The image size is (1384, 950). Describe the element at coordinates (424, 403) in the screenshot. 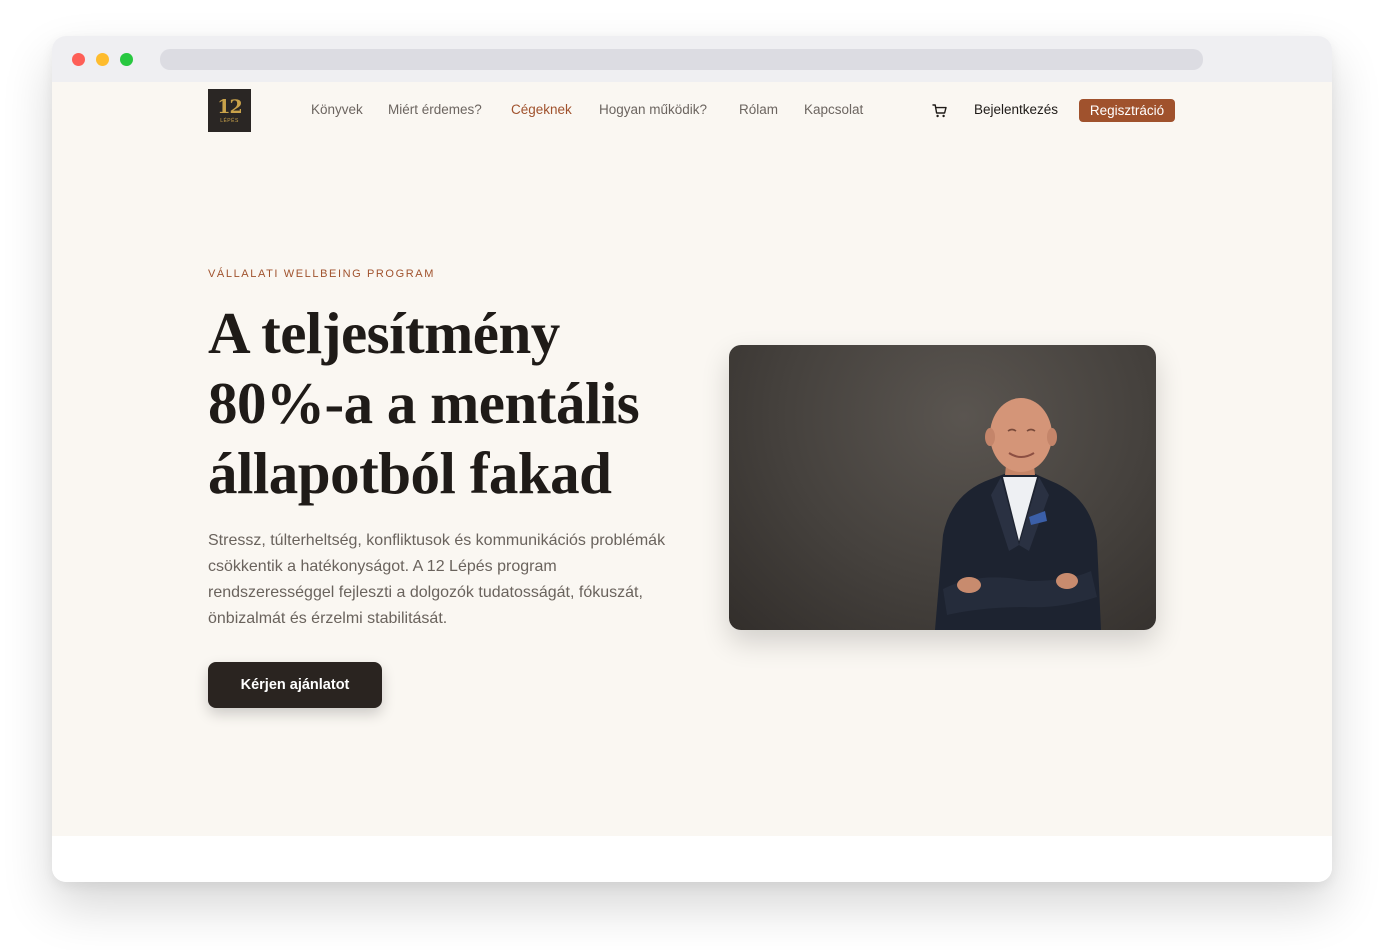

I see `headline-line-2: 80%-a a mentális` at that location.